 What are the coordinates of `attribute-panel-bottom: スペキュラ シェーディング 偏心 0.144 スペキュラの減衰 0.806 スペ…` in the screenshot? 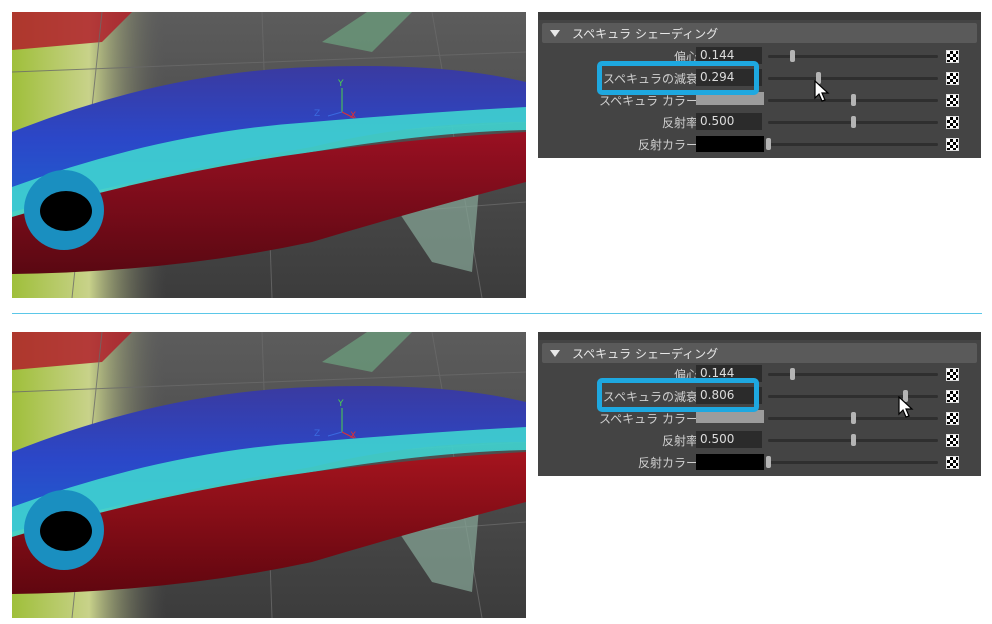 It's located at (759, 404).